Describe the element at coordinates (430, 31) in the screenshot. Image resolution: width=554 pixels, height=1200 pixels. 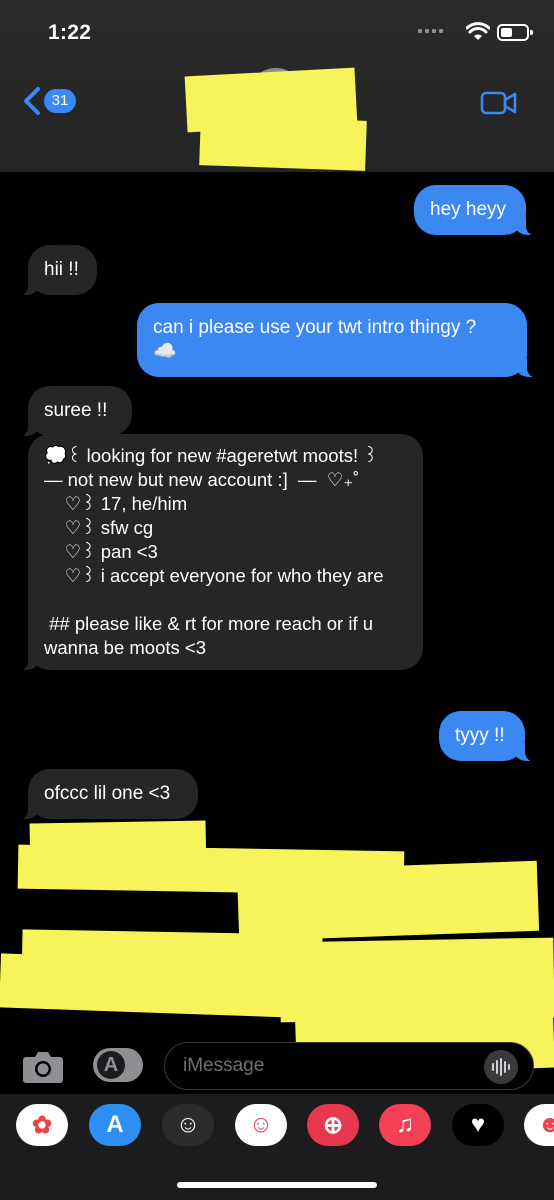
I see `cellular-signal-icon` at that location.